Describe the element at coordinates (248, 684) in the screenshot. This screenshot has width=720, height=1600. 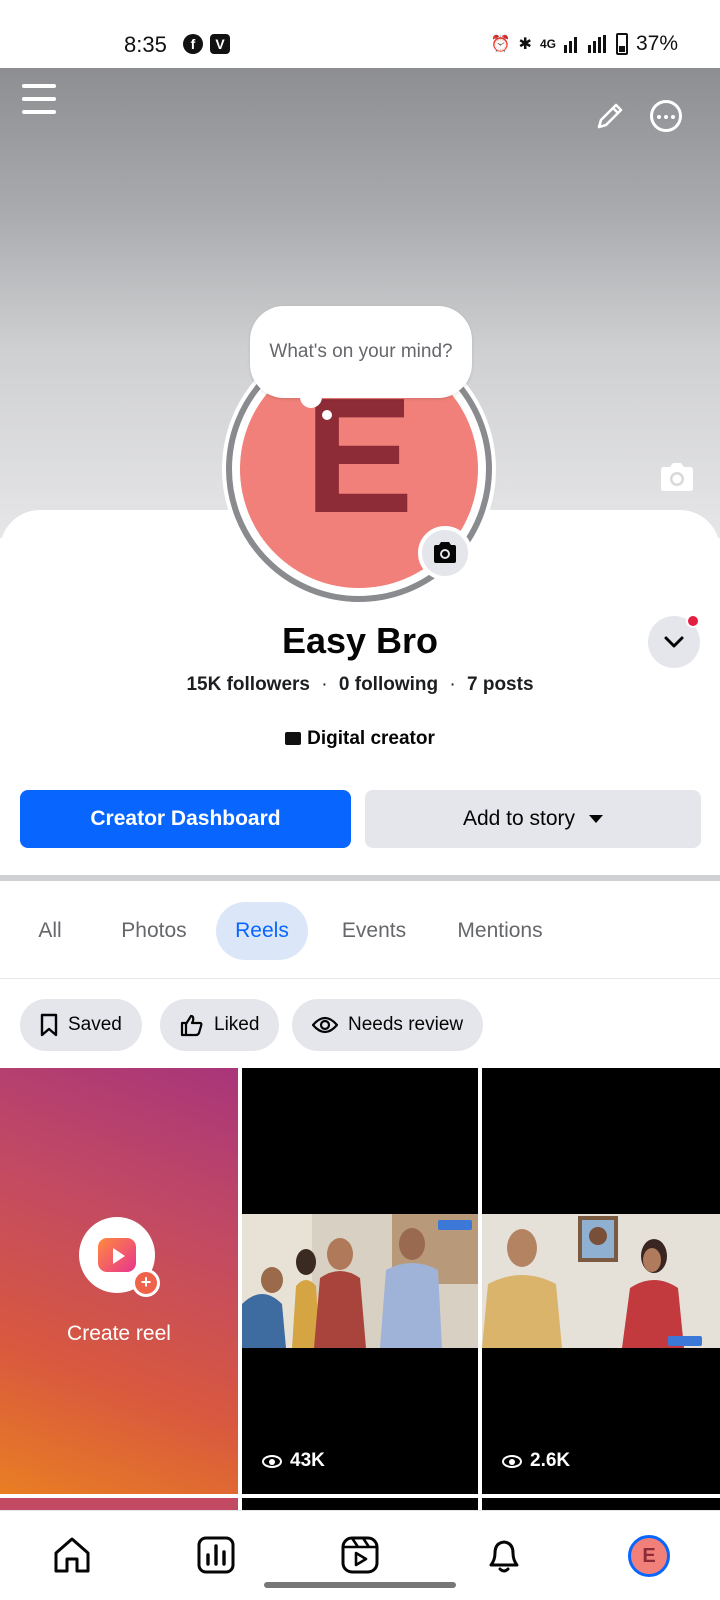
I see `followers-count: 15K followers` at that location.